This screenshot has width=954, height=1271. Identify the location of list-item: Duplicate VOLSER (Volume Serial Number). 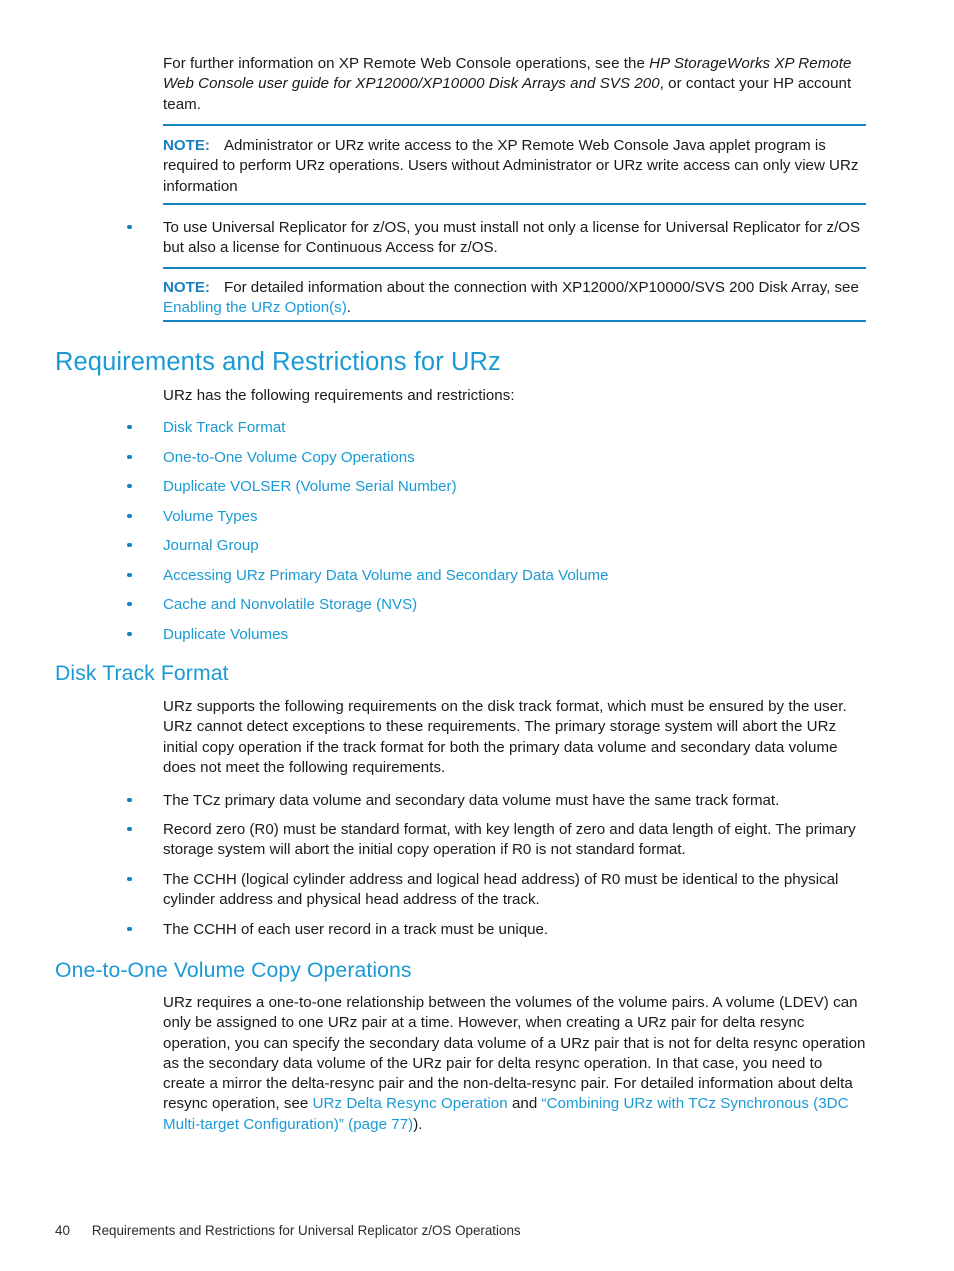
(499, 487).